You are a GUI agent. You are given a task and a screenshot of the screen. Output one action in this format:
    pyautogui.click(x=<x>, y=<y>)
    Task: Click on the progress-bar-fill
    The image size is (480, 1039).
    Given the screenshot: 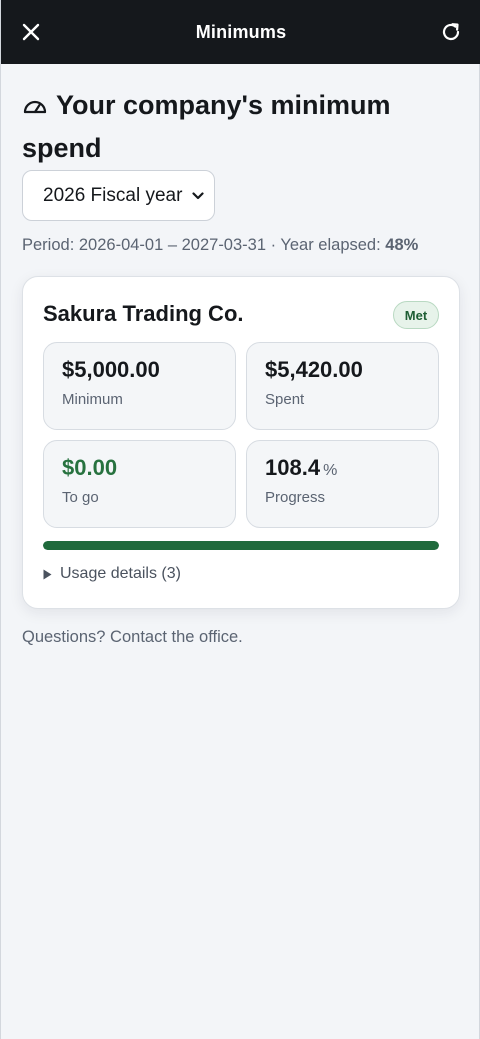 What is the action you would take?
    pyautogui.click(x=241, y=545)
    